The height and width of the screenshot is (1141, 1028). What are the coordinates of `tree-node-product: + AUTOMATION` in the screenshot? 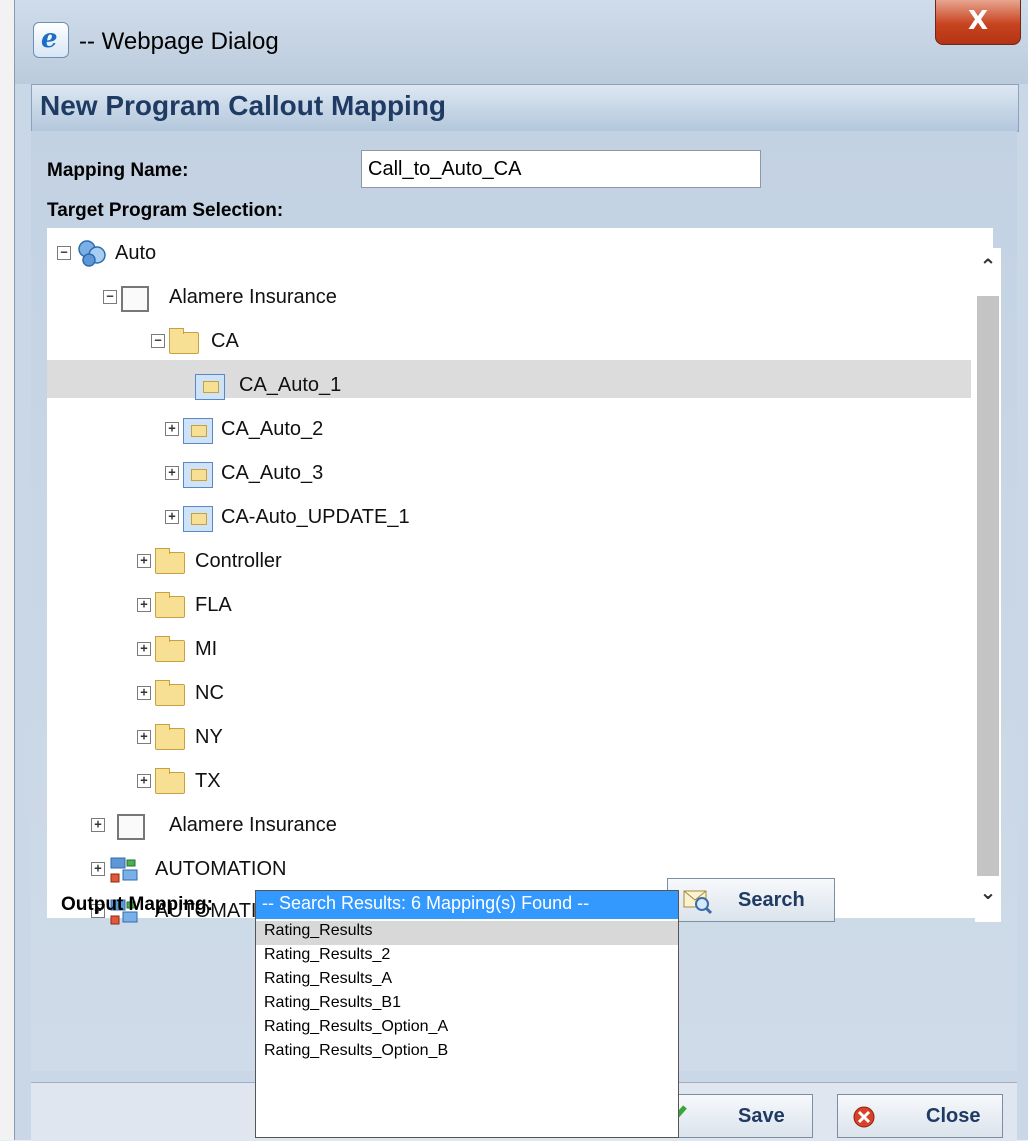 It's located at (291, 870).